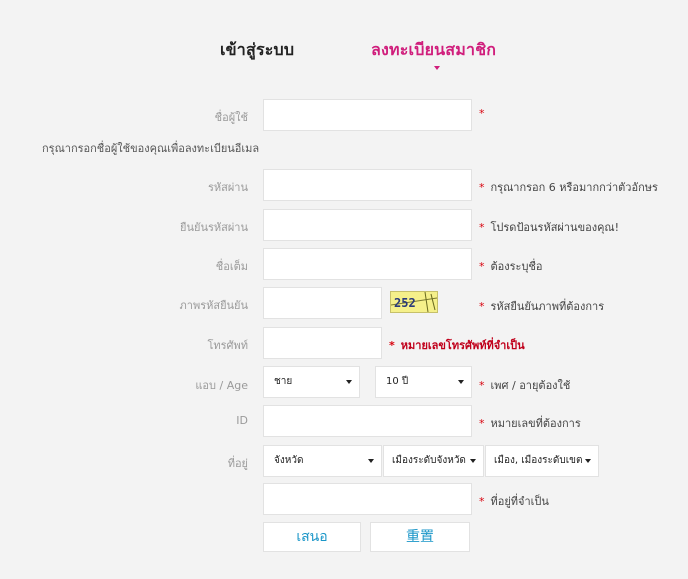 The image size is (688, 579). What do you see at coordinates (283, 381) in the screenshot?
I see `gender-select-value: ชาย` at bounding box center [283, 381].